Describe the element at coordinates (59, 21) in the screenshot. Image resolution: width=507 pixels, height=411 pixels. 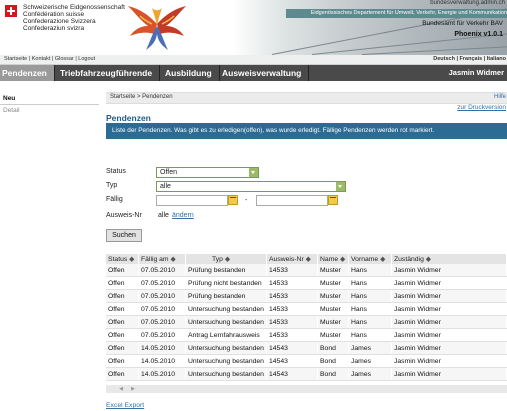
I see `confederation-line-3: Confederazione Svizzera` at that location.